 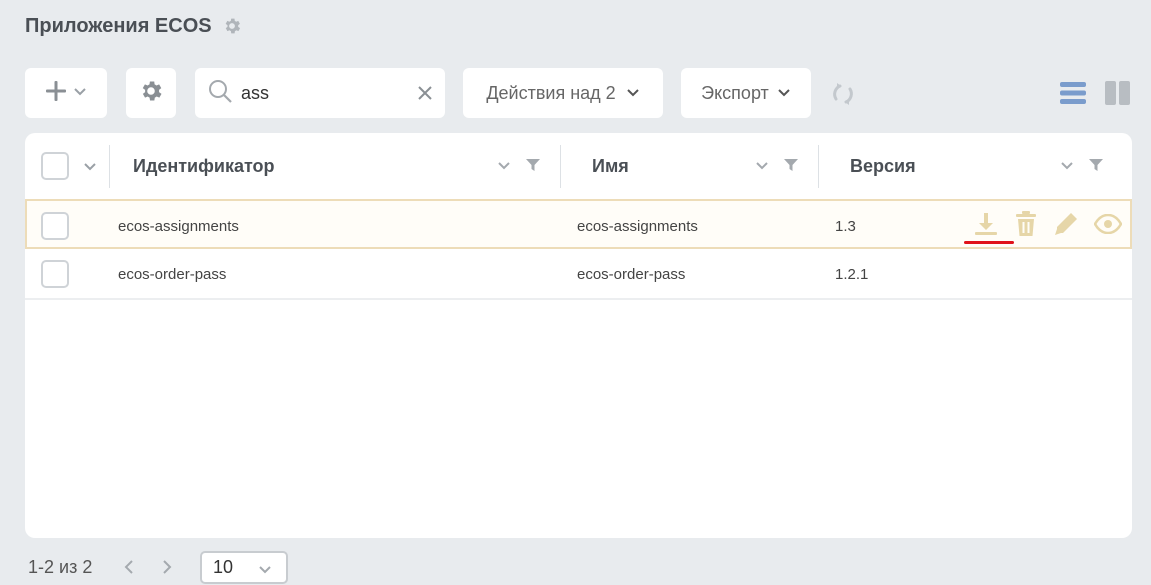 I want to click on create-button, so click(x=66, y=93).